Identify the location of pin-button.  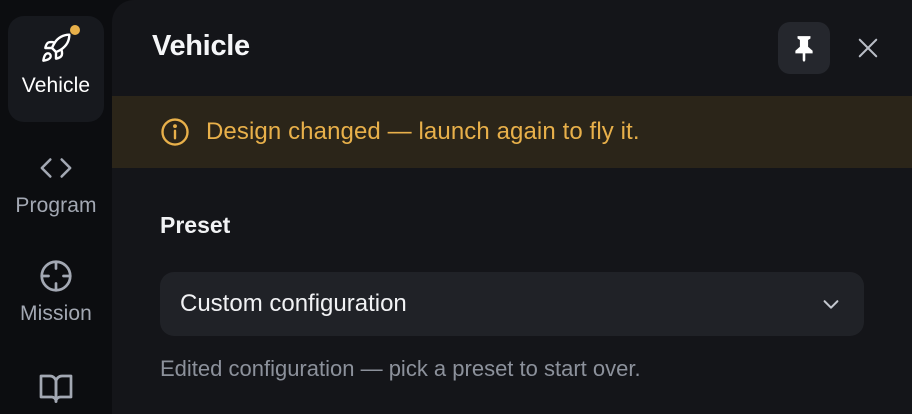
(804, 48).